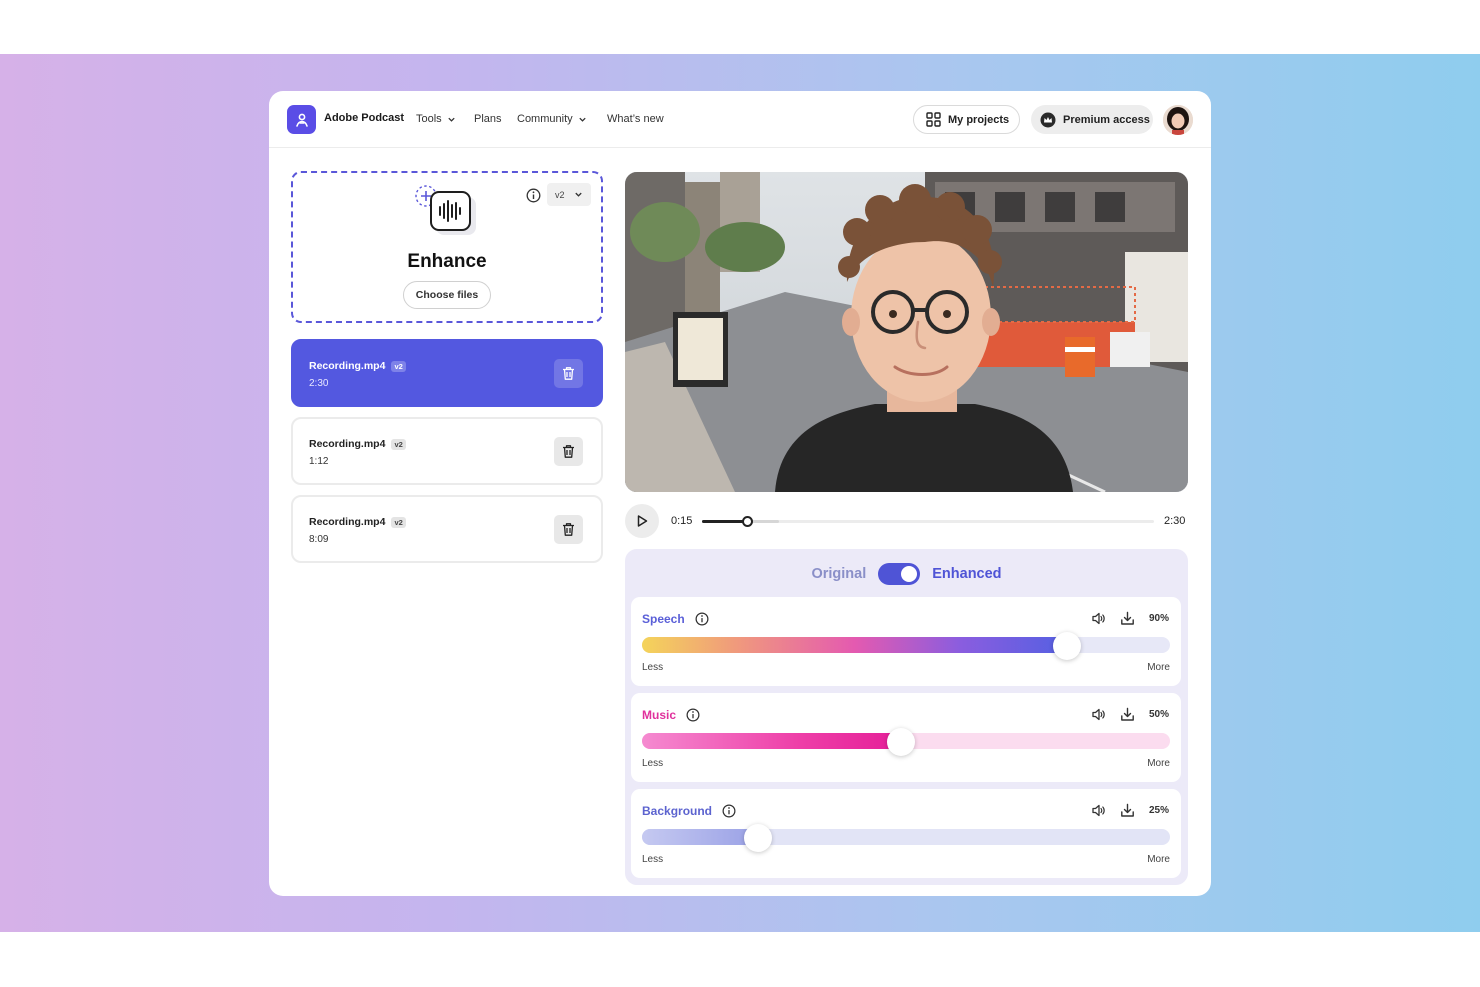  I want to click on music-level-slider, so click(906, 742).